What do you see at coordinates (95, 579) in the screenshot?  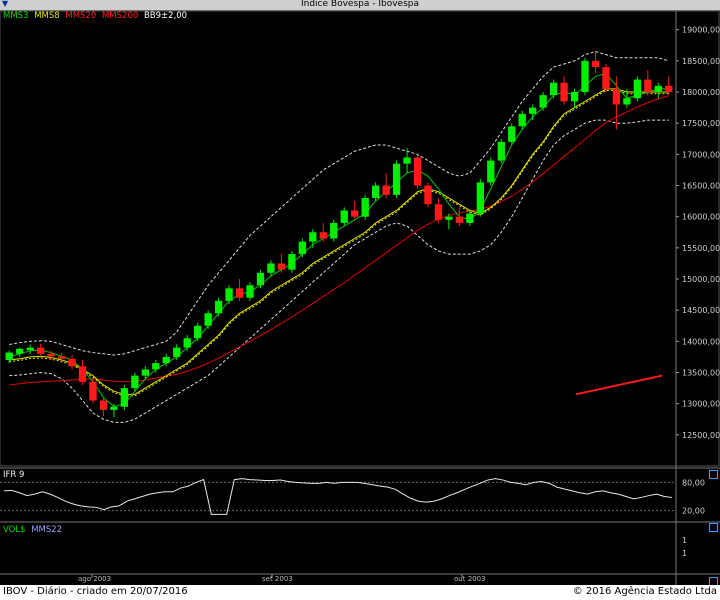 I see `x-label-ago: ago 2003` at bounding box center [95, 579].